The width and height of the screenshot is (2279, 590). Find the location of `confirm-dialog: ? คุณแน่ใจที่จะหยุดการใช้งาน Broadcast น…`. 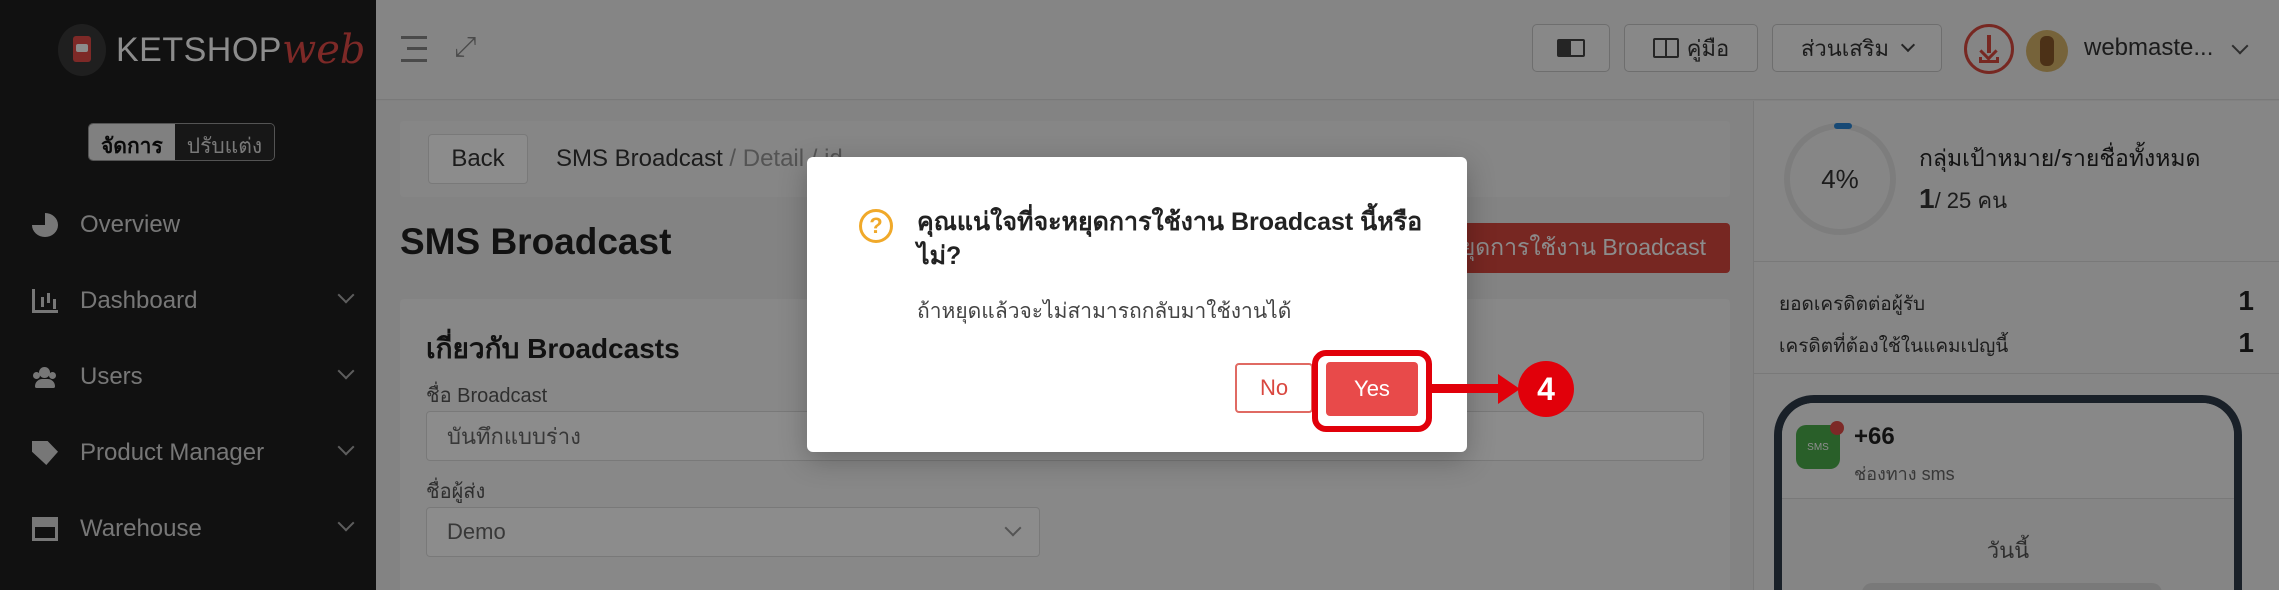

confirm-dialog: ? คุณแน่ใจที่จะหยุดการใช้งาน Broadcast น… is located at coordinates (1137, 304).